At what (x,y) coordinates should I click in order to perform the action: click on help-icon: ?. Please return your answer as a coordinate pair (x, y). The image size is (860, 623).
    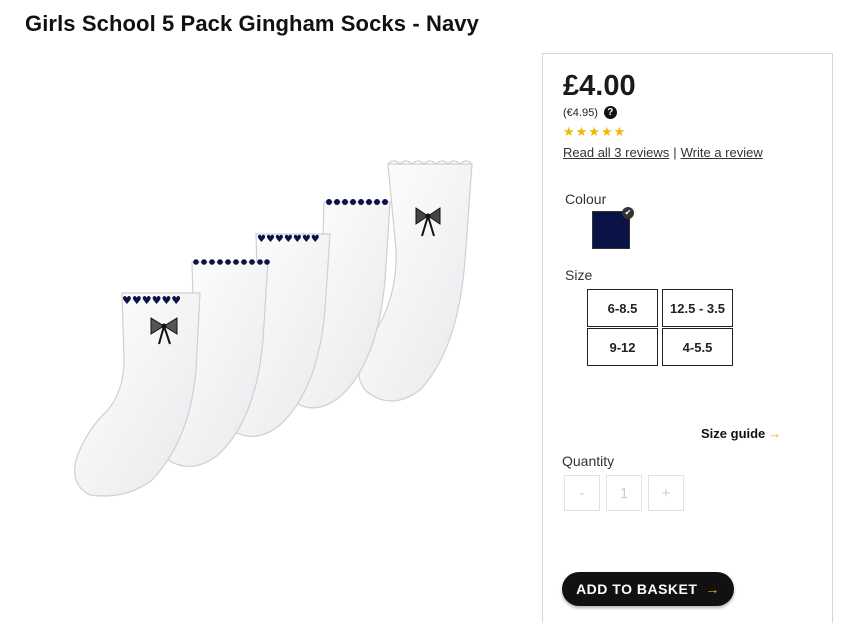
    Looking at the image, I should click on (610, 112).